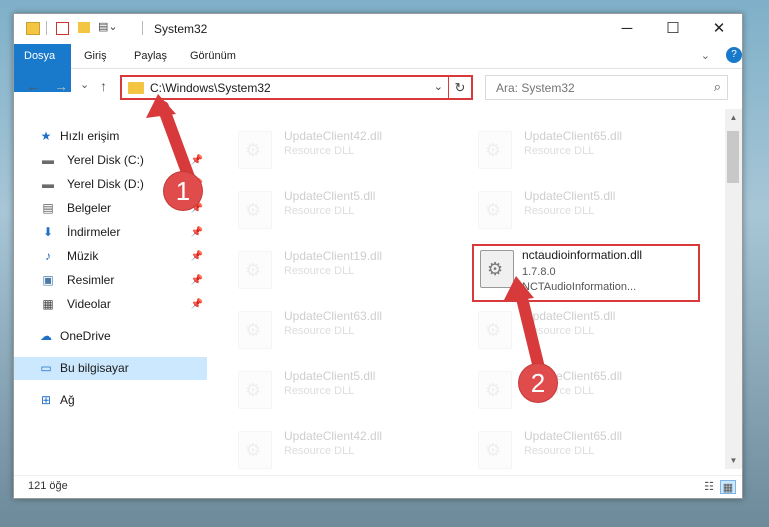  I want to click on sidebar-item: ▣ Resimler 📌, so click(110, 280).